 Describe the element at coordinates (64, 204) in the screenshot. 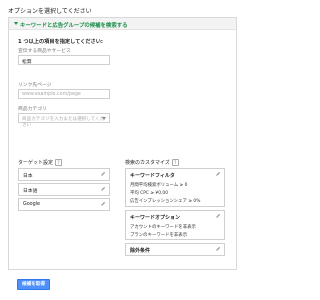

I see `targeting-network: Google` at that location.